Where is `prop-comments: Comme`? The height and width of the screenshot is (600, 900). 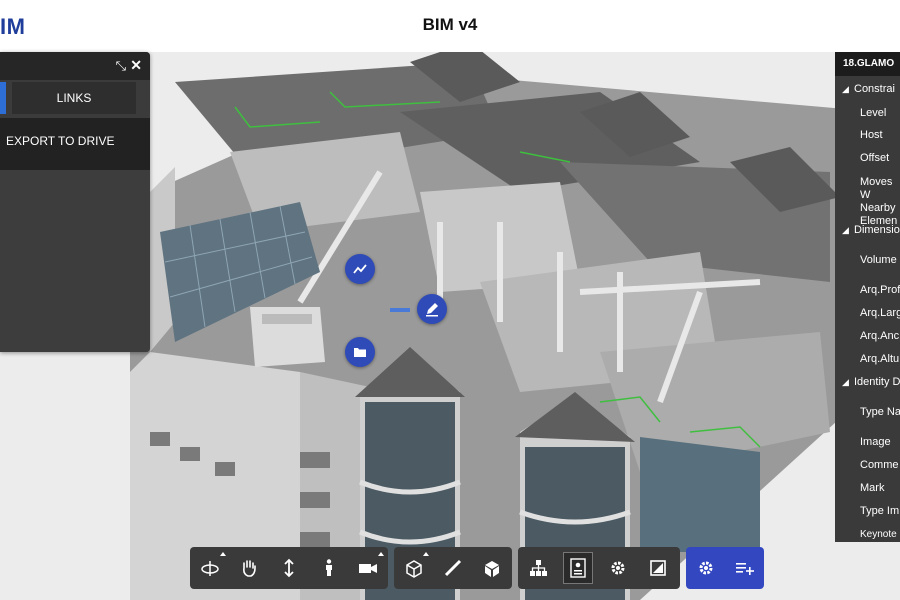
prop-comments: Comme is located at coordinates (879, 465).